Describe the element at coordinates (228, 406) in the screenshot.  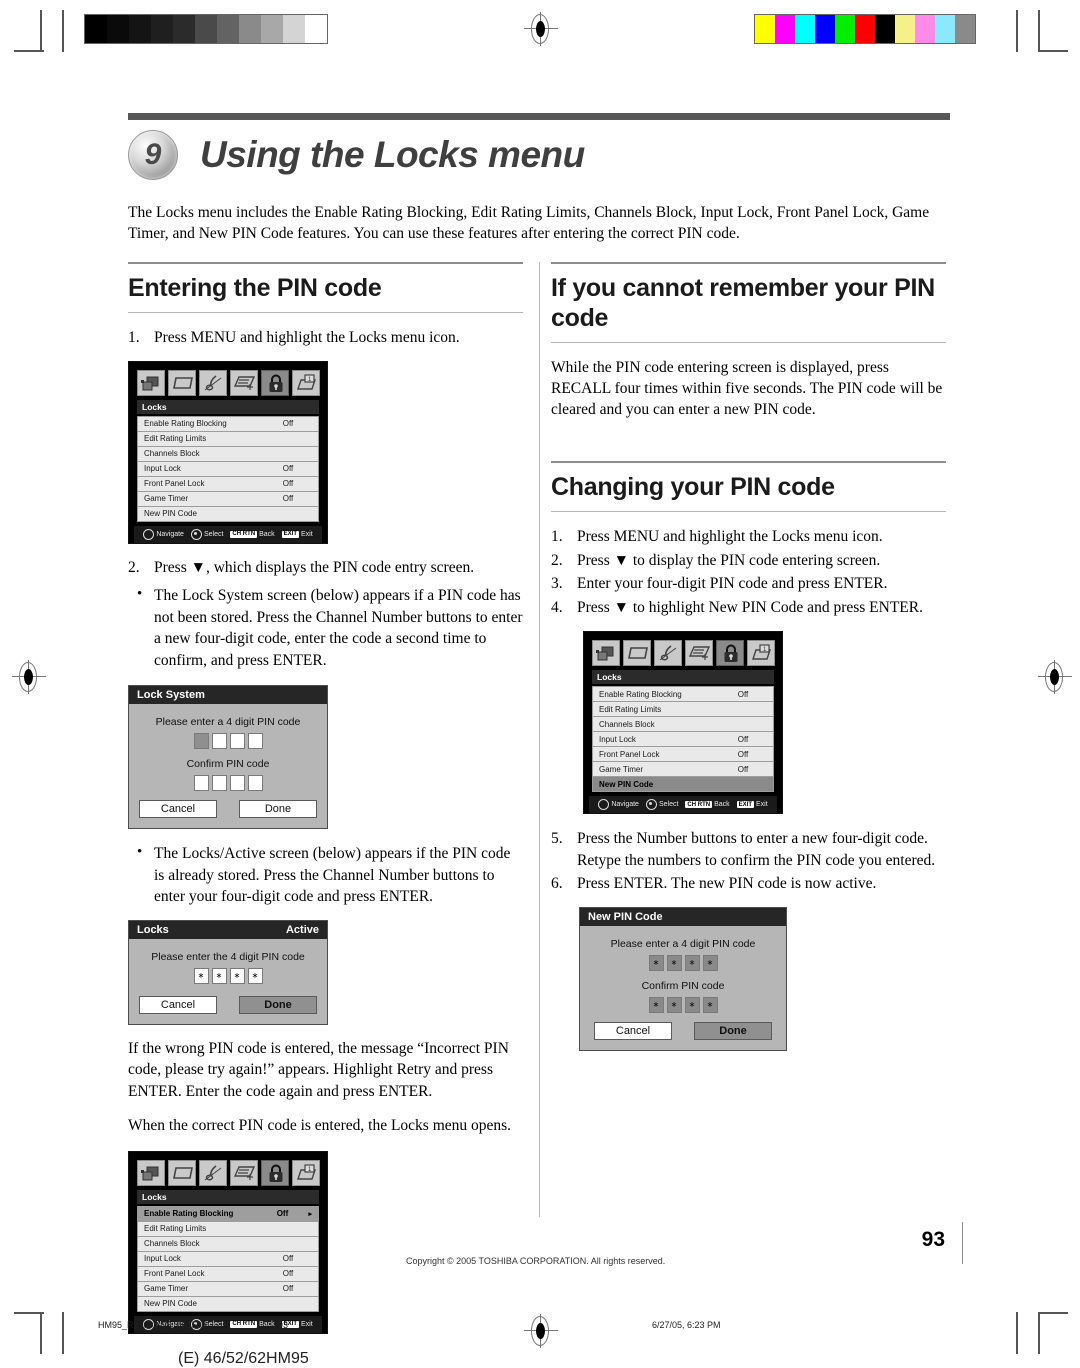
I see `osd-menu-title: Locks` at that location.